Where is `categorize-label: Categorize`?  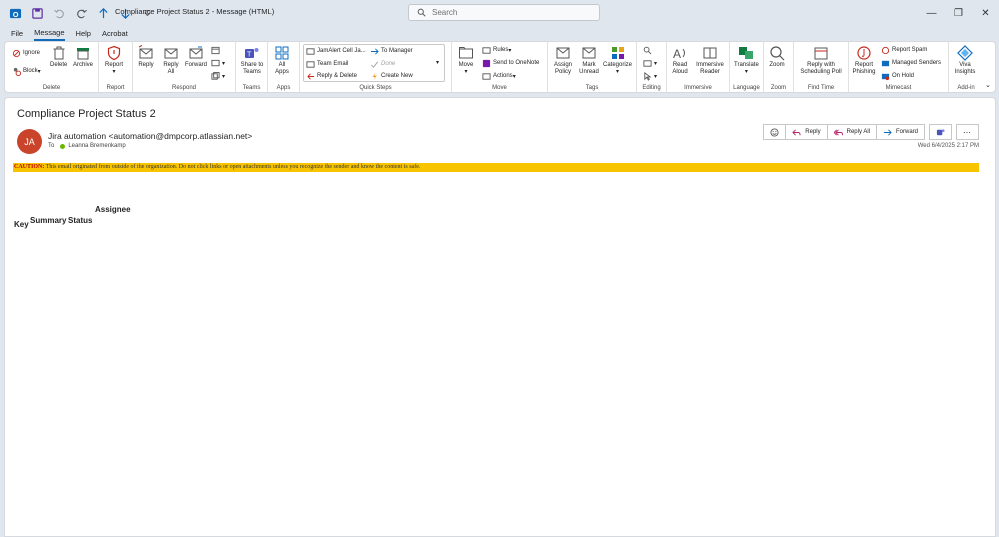
categorize-label: Categorize is located at coordinates (618, 65).